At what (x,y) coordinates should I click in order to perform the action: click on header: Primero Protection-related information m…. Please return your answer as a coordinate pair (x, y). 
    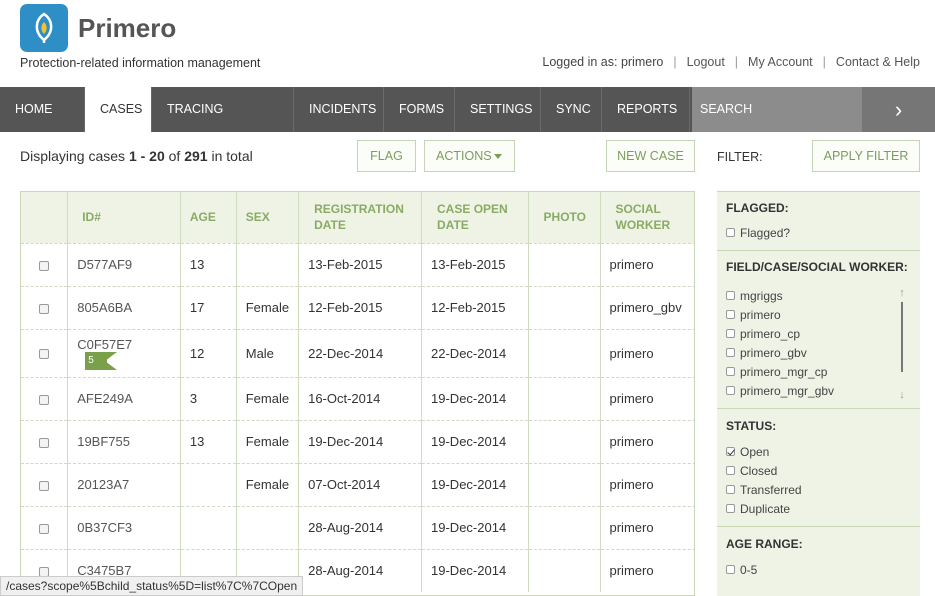
    Looking at the image, I should click on (467, 43).